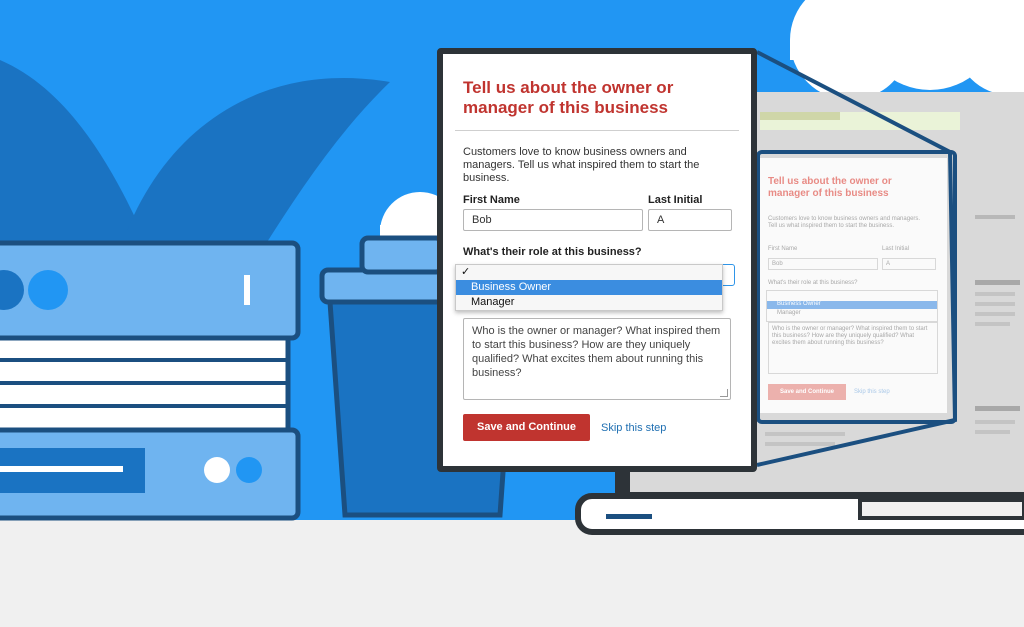 This screenshot has width=1024, height=627. What do you see at coordinates (491, 200) in the screenshot?
I see `first-name-label: First Name` at bounding box center [491, 200].